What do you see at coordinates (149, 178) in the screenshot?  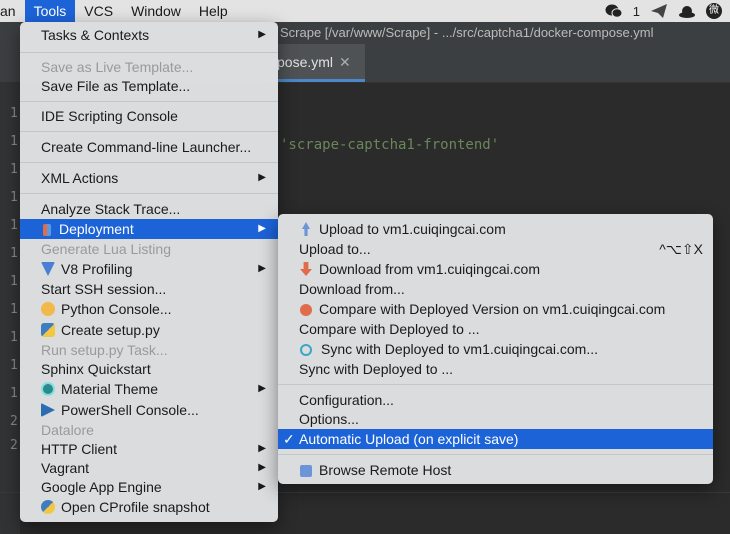 I see `menu-item-xml-actions: XML Actions ▶` at bounding box center [149, 178].